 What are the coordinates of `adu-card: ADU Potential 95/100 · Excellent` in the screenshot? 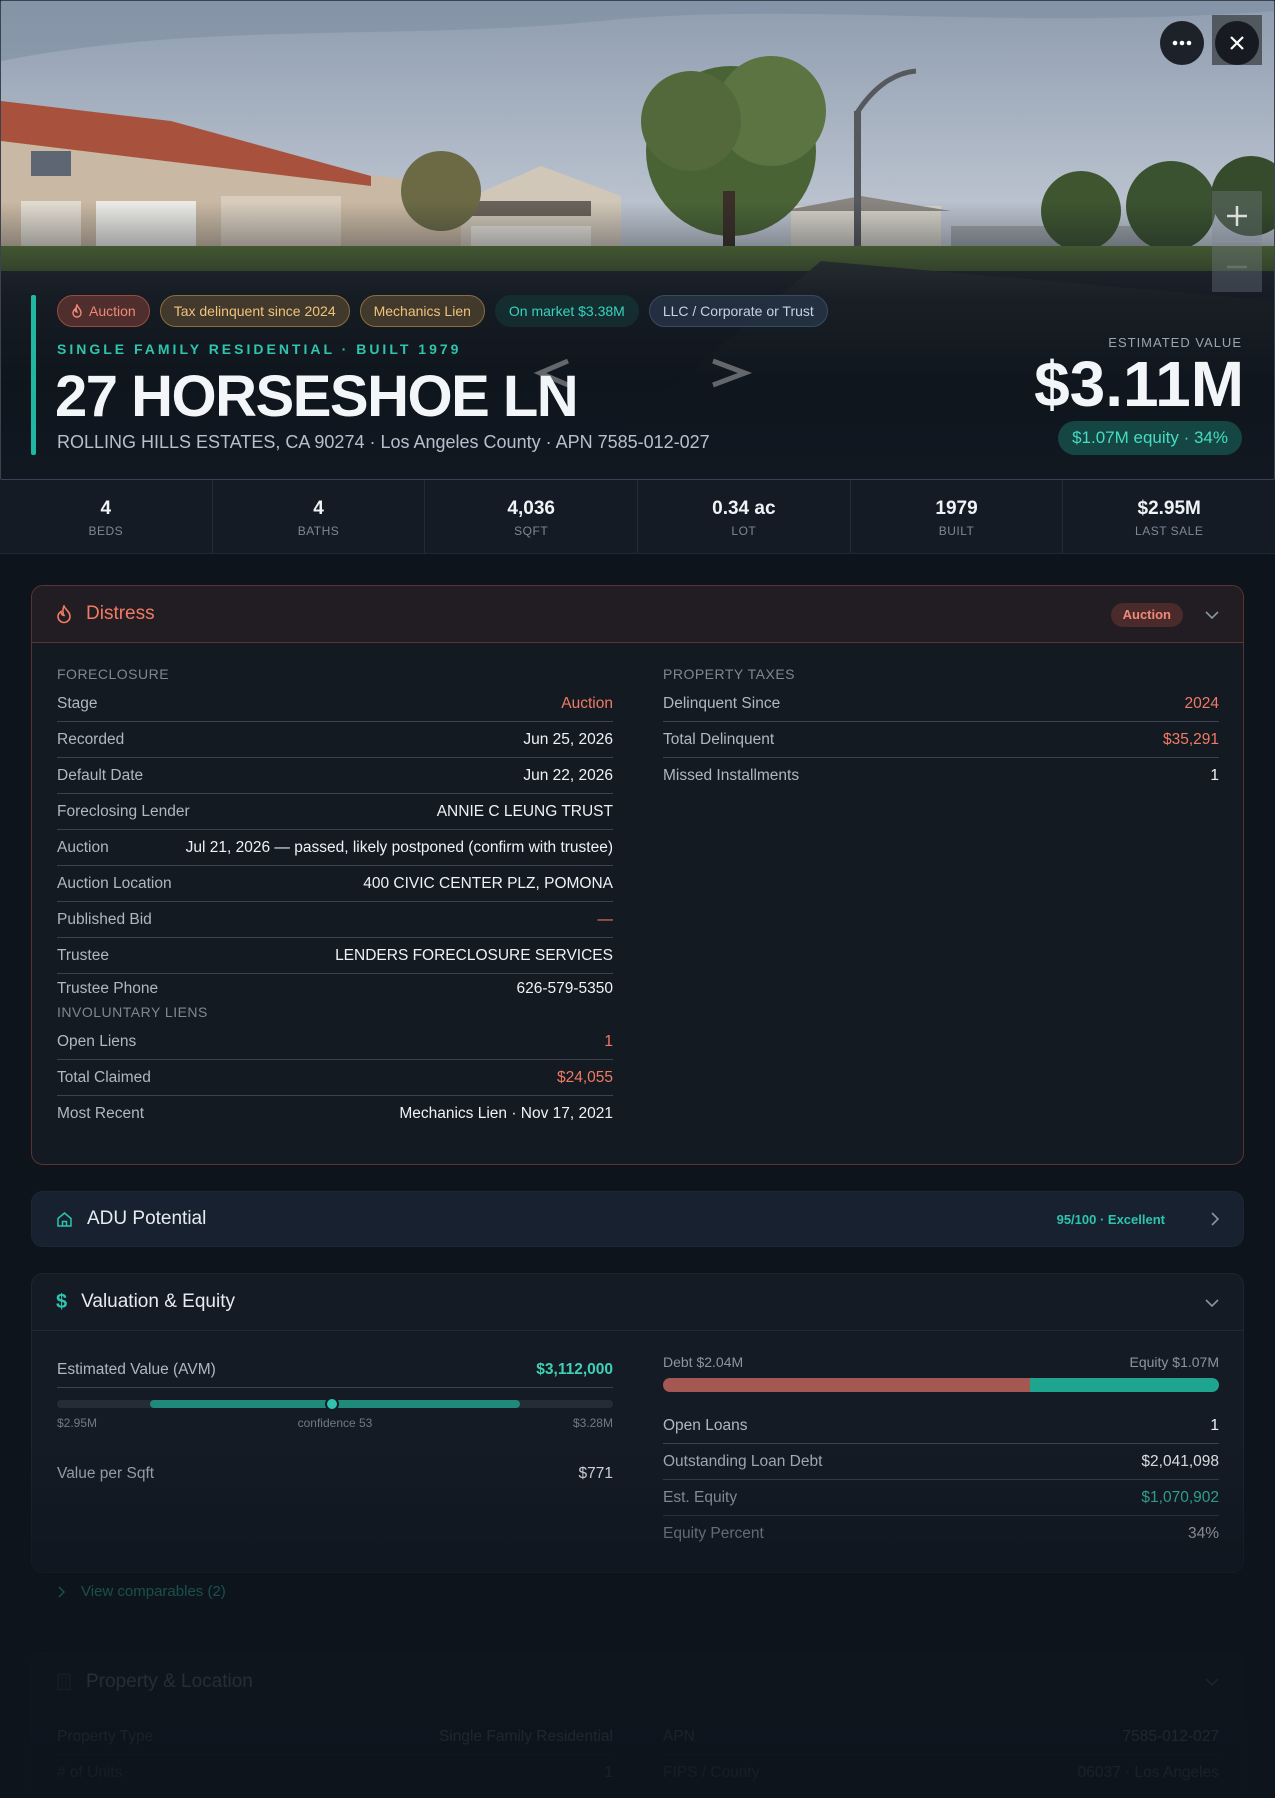 It's located at (637, 1219).